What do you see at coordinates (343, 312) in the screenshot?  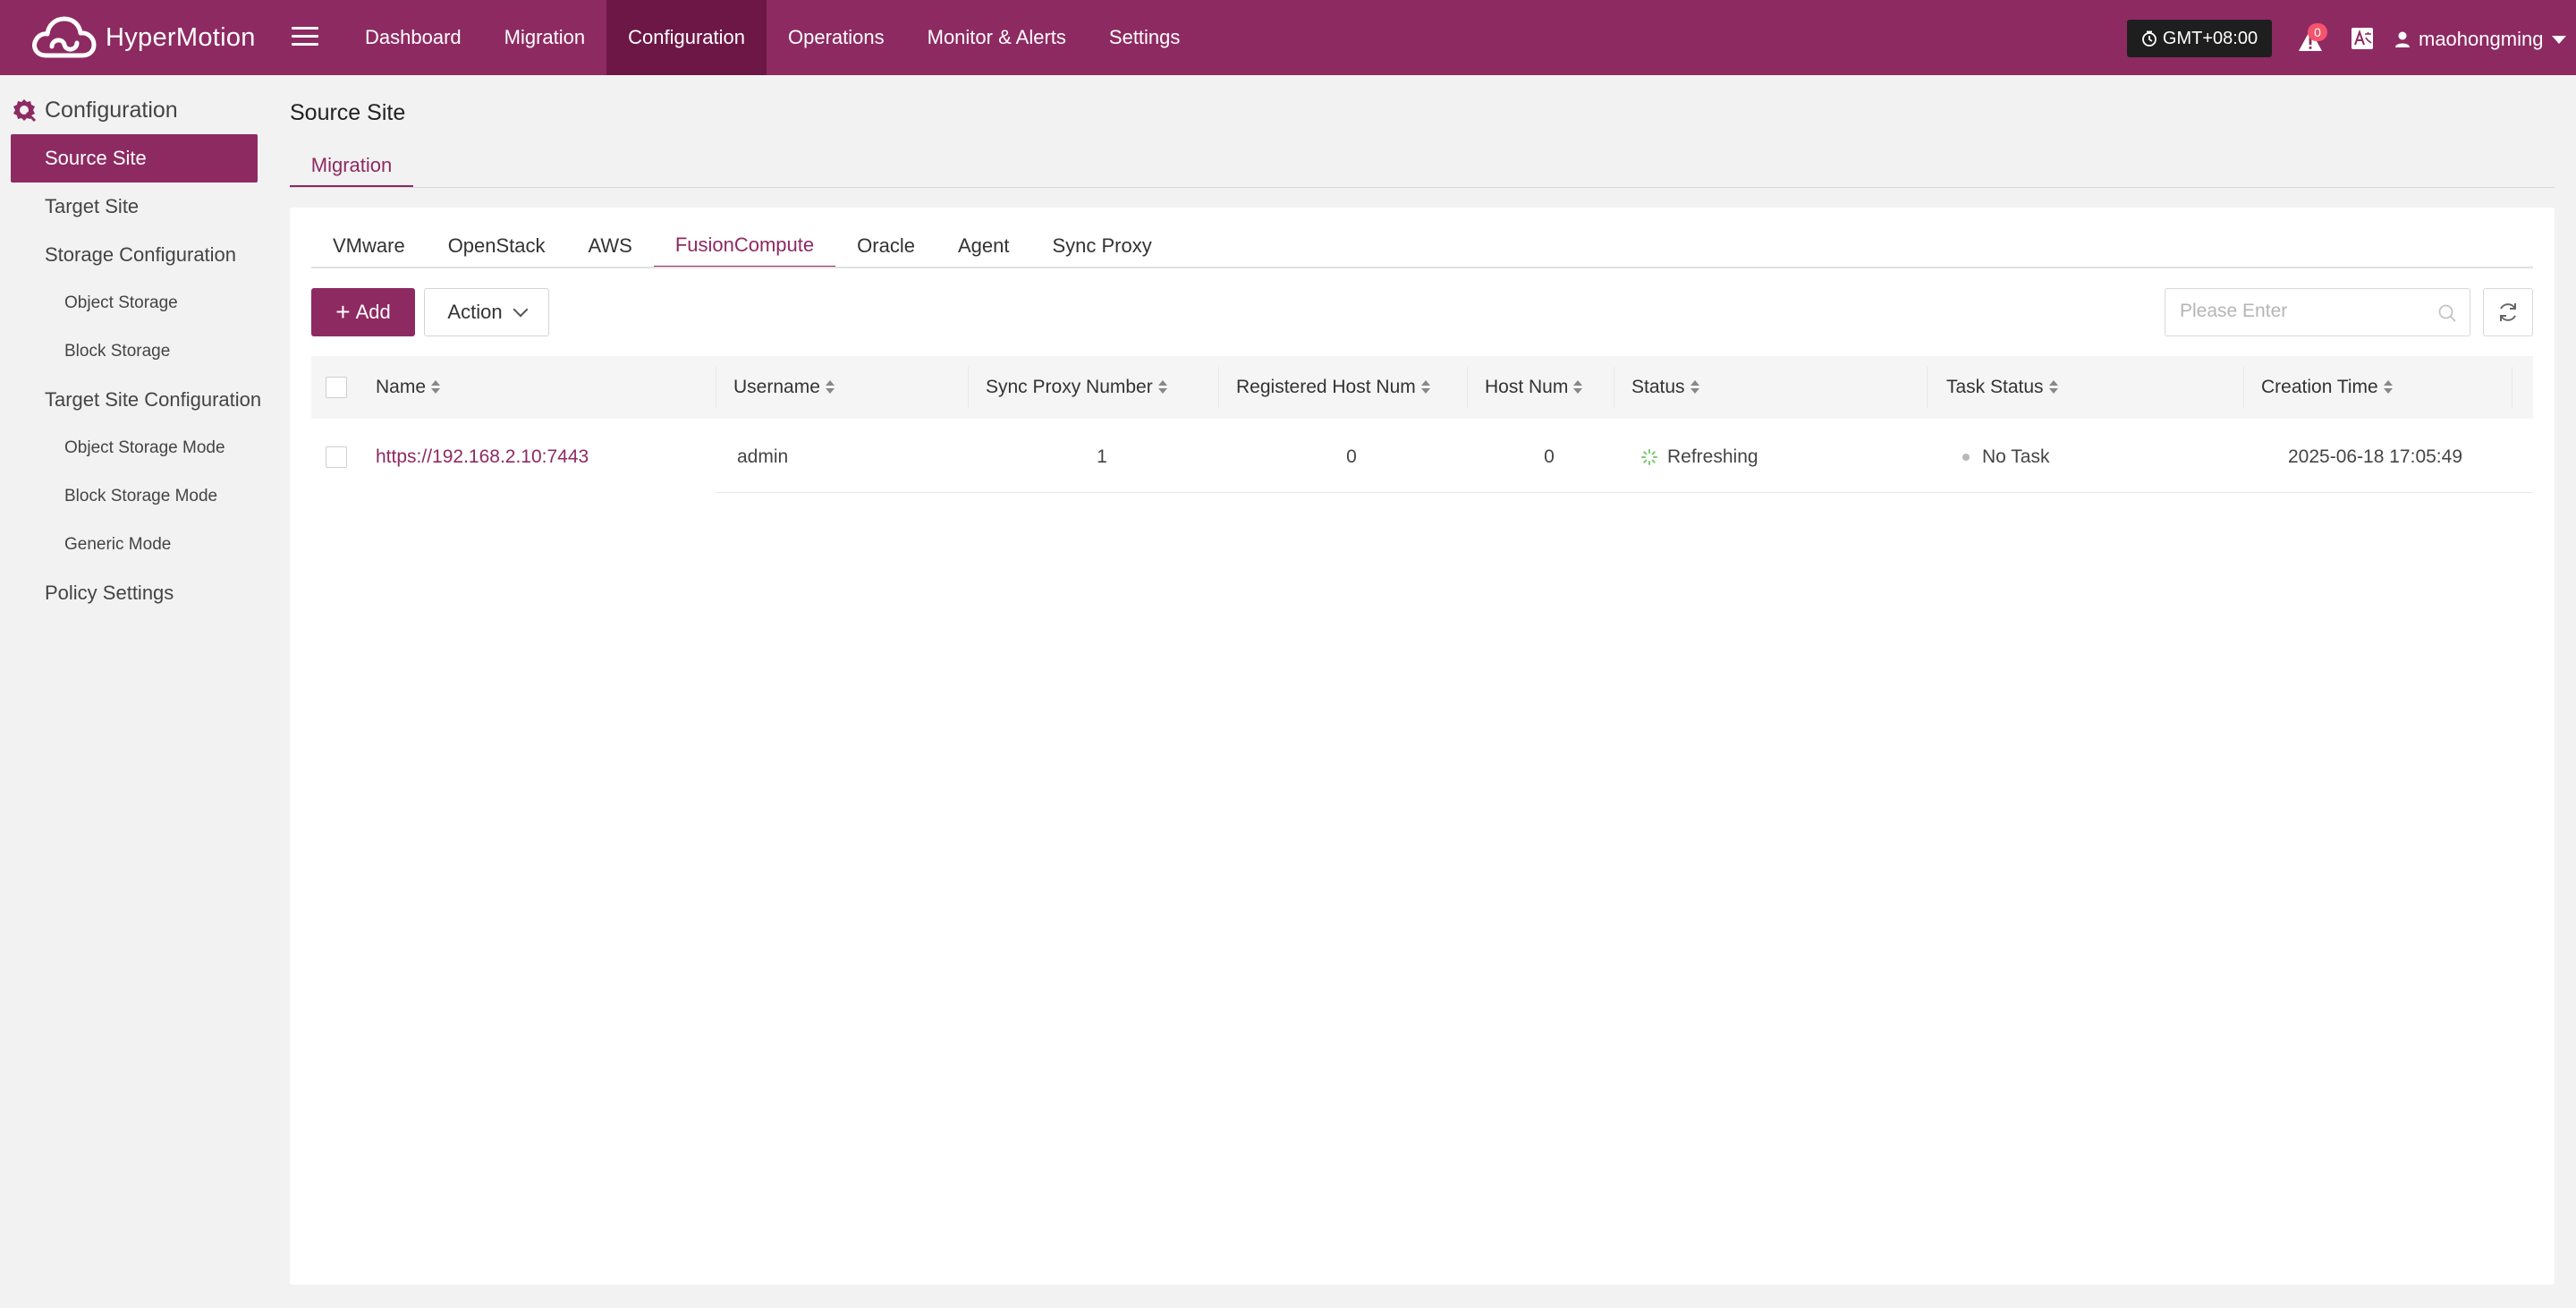 I see `plus-icon: +` at bounding box center [343, 312].